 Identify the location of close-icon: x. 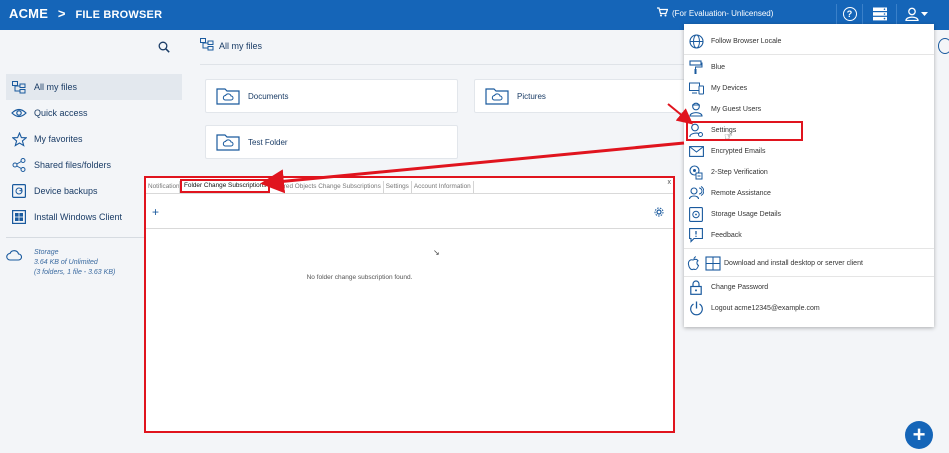
(670, 182).